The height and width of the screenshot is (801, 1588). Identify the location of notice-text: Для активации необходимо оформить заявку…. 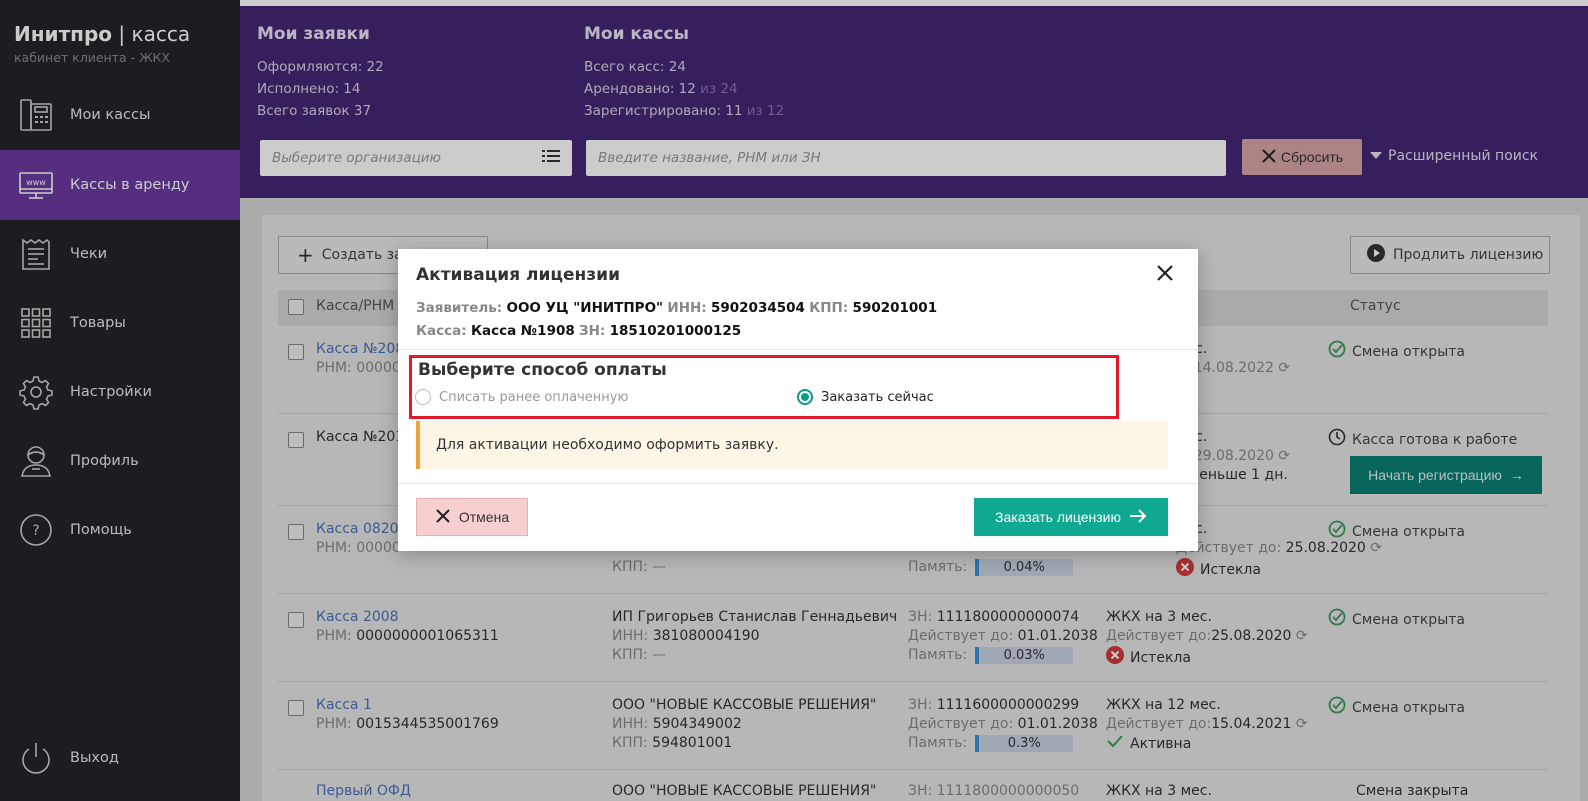
(607, 445).